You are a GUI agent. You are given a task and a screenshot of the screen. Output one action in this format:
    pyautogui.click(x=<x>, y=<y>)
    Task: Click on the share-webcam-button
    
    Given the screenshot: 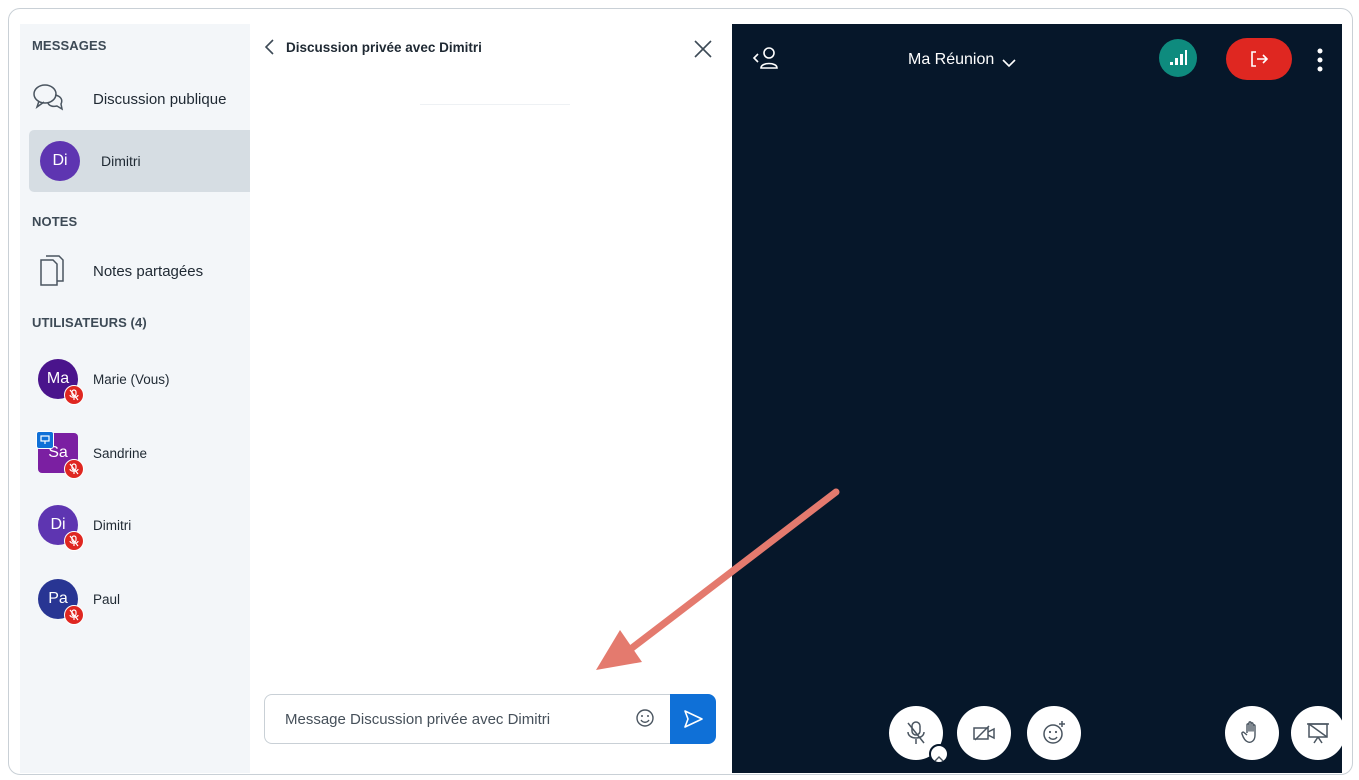 What is the action you would take?
    pyautogui.click(x=984, y=733)
    